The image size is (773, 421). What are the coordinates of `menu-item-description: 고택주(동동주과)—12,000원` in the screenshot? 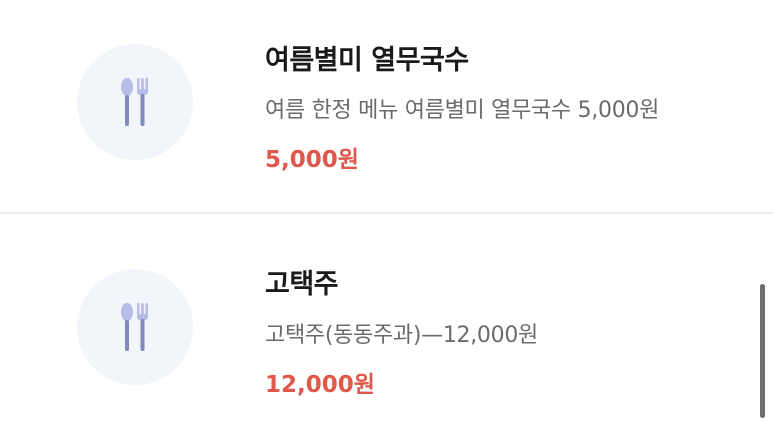 It's located at (401, 335).